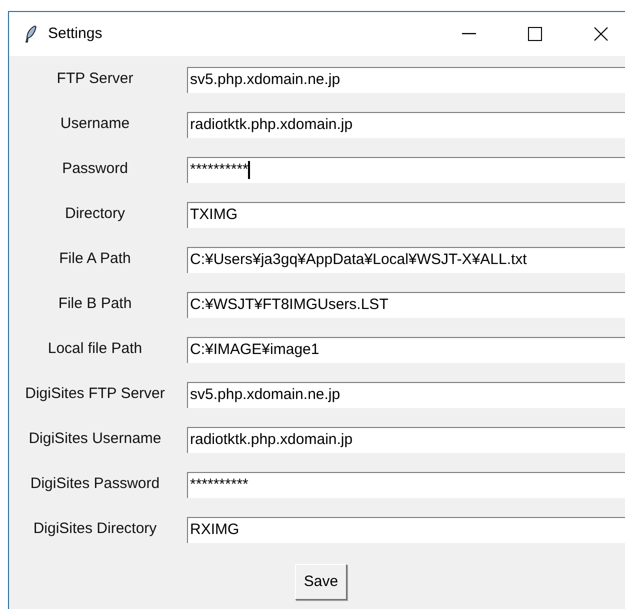  I want to click on field-label: Directory, so click(95, 214).